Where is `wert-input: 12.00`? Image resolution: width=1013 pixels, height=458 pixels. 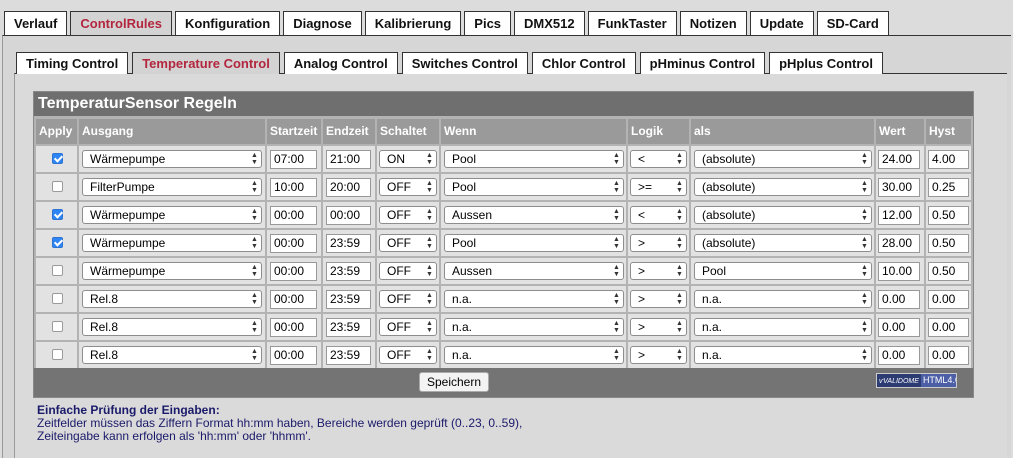
wert-input: 12.00 is located at coordinates (899, 215).